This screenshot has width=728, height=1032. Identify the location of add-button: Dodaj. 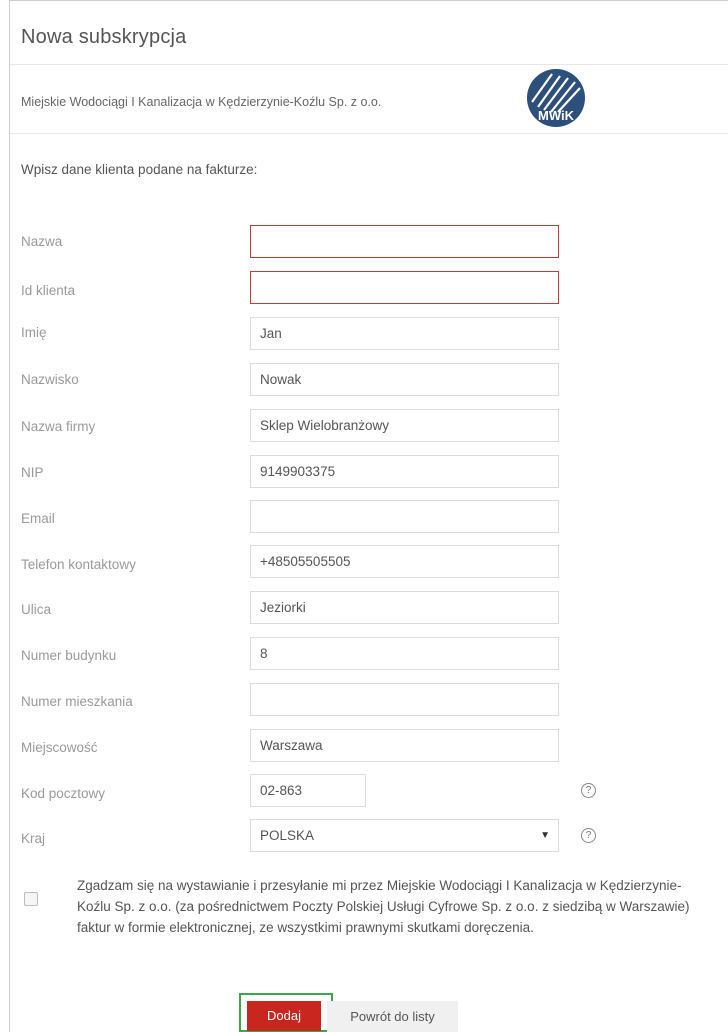
(284, 1016).